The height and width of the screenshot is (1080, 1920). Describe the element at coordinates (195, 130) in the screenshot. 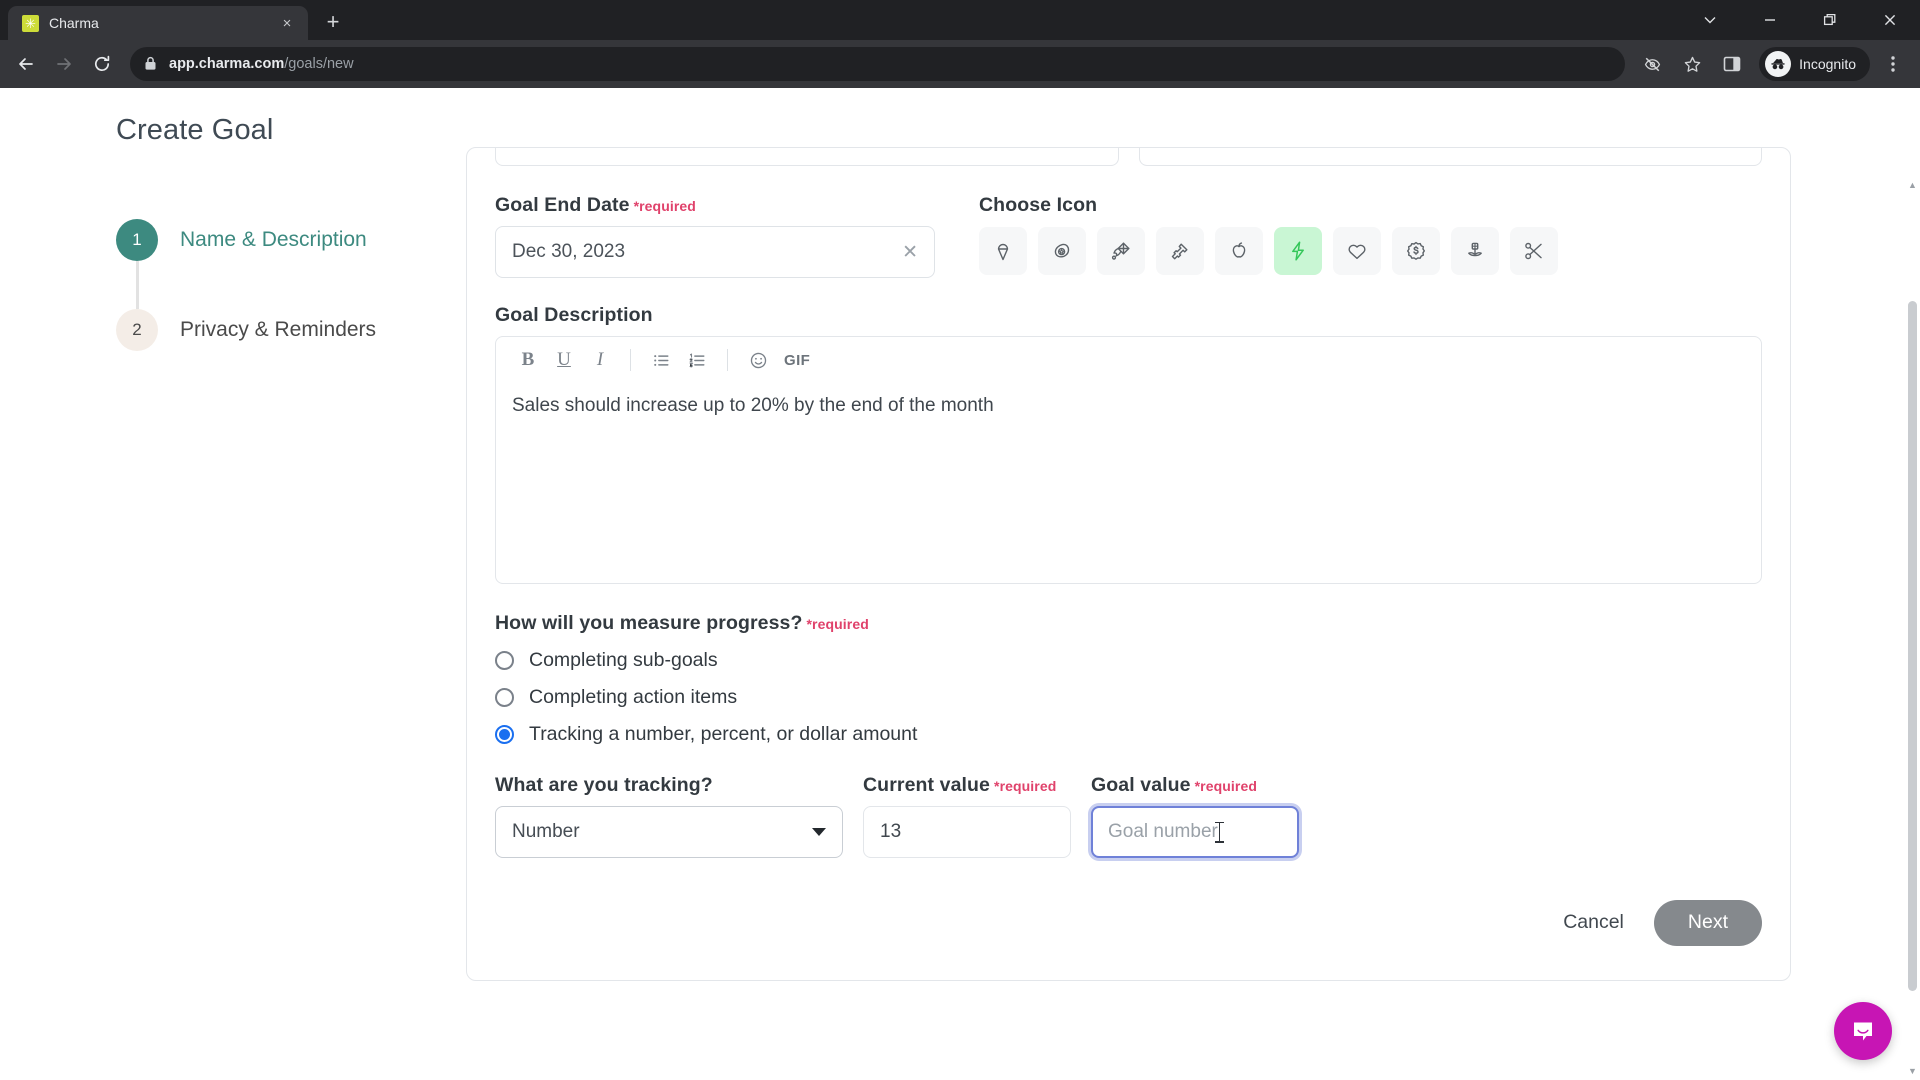

I see `page-title: Create Goal` at that location.